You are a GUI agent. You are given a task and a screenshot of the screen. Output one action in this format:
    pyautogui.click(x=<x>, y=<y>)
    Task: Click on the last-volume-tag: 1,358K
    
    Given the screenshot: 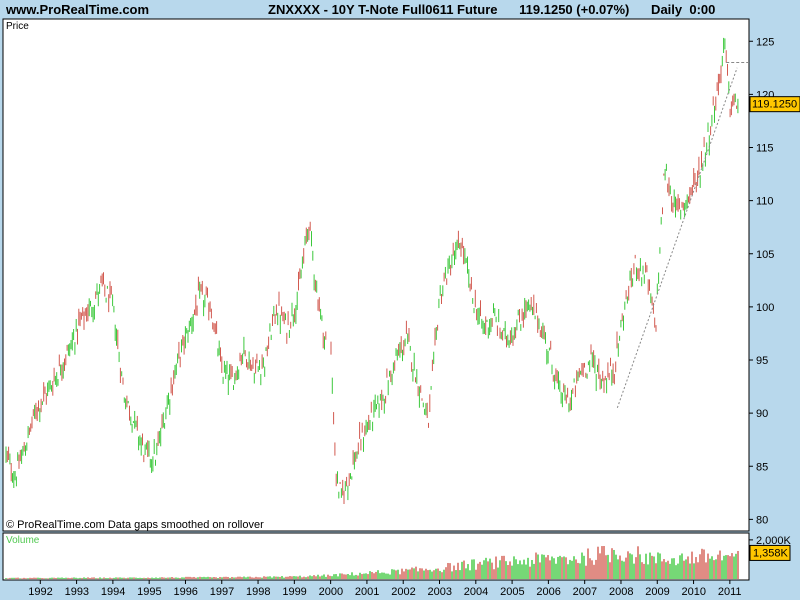 What is the action you would take?
    pyautogui.click(x=770, y=552)
    